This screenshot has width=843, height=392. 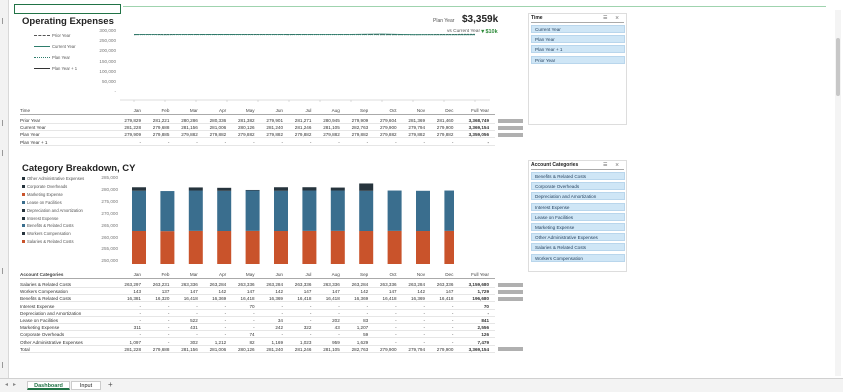 What do you see at coordinates (132, 135) in the screenshot?
I see `cell-value: 279,909` at bounding box center [132, 135].